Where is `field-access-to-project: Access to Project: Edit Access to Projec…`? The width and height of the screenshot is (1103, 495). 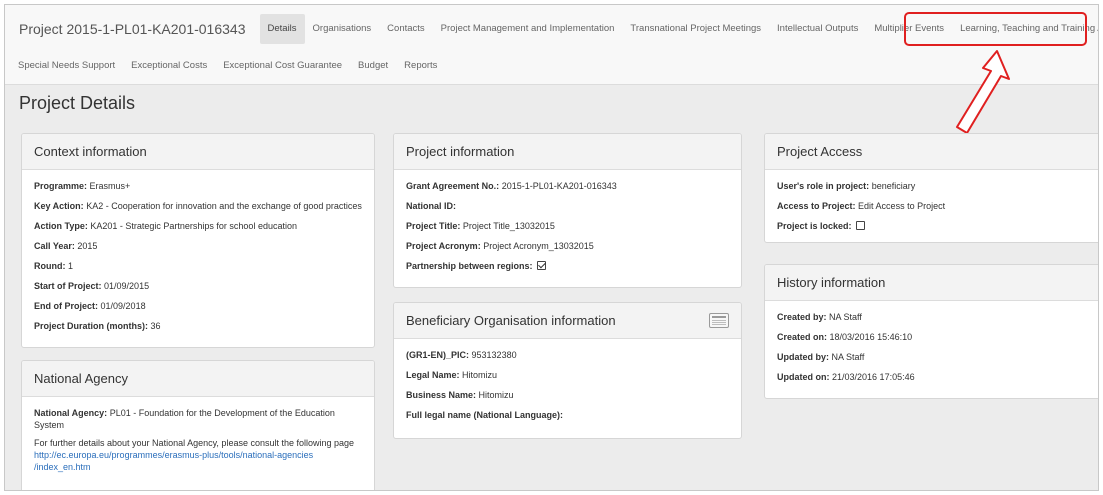 field-access-to-project: Access to Project: Edit Access to Projec… is located at coordinates (861, 206).